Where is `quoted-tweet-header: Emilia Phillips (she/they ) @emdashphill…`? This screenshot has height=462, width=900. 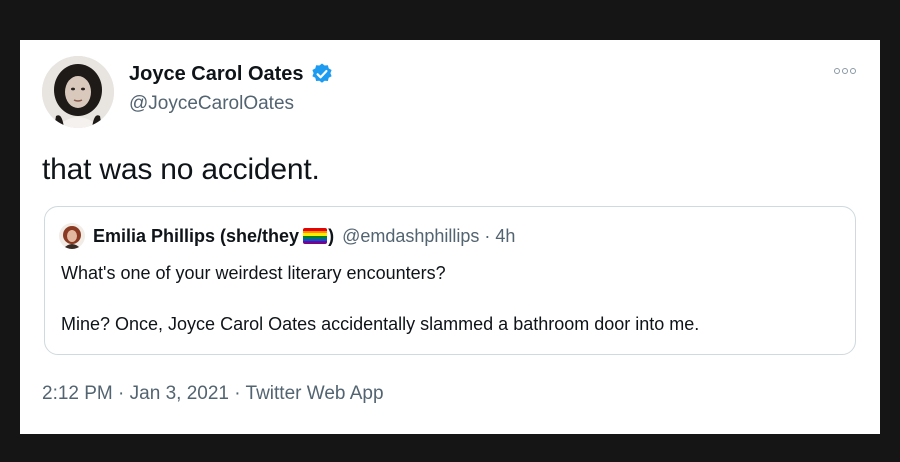 quoted-tweet-header: Emilia Phillips (she/they ) @emdashphill… is located at coordinates (287, 236).